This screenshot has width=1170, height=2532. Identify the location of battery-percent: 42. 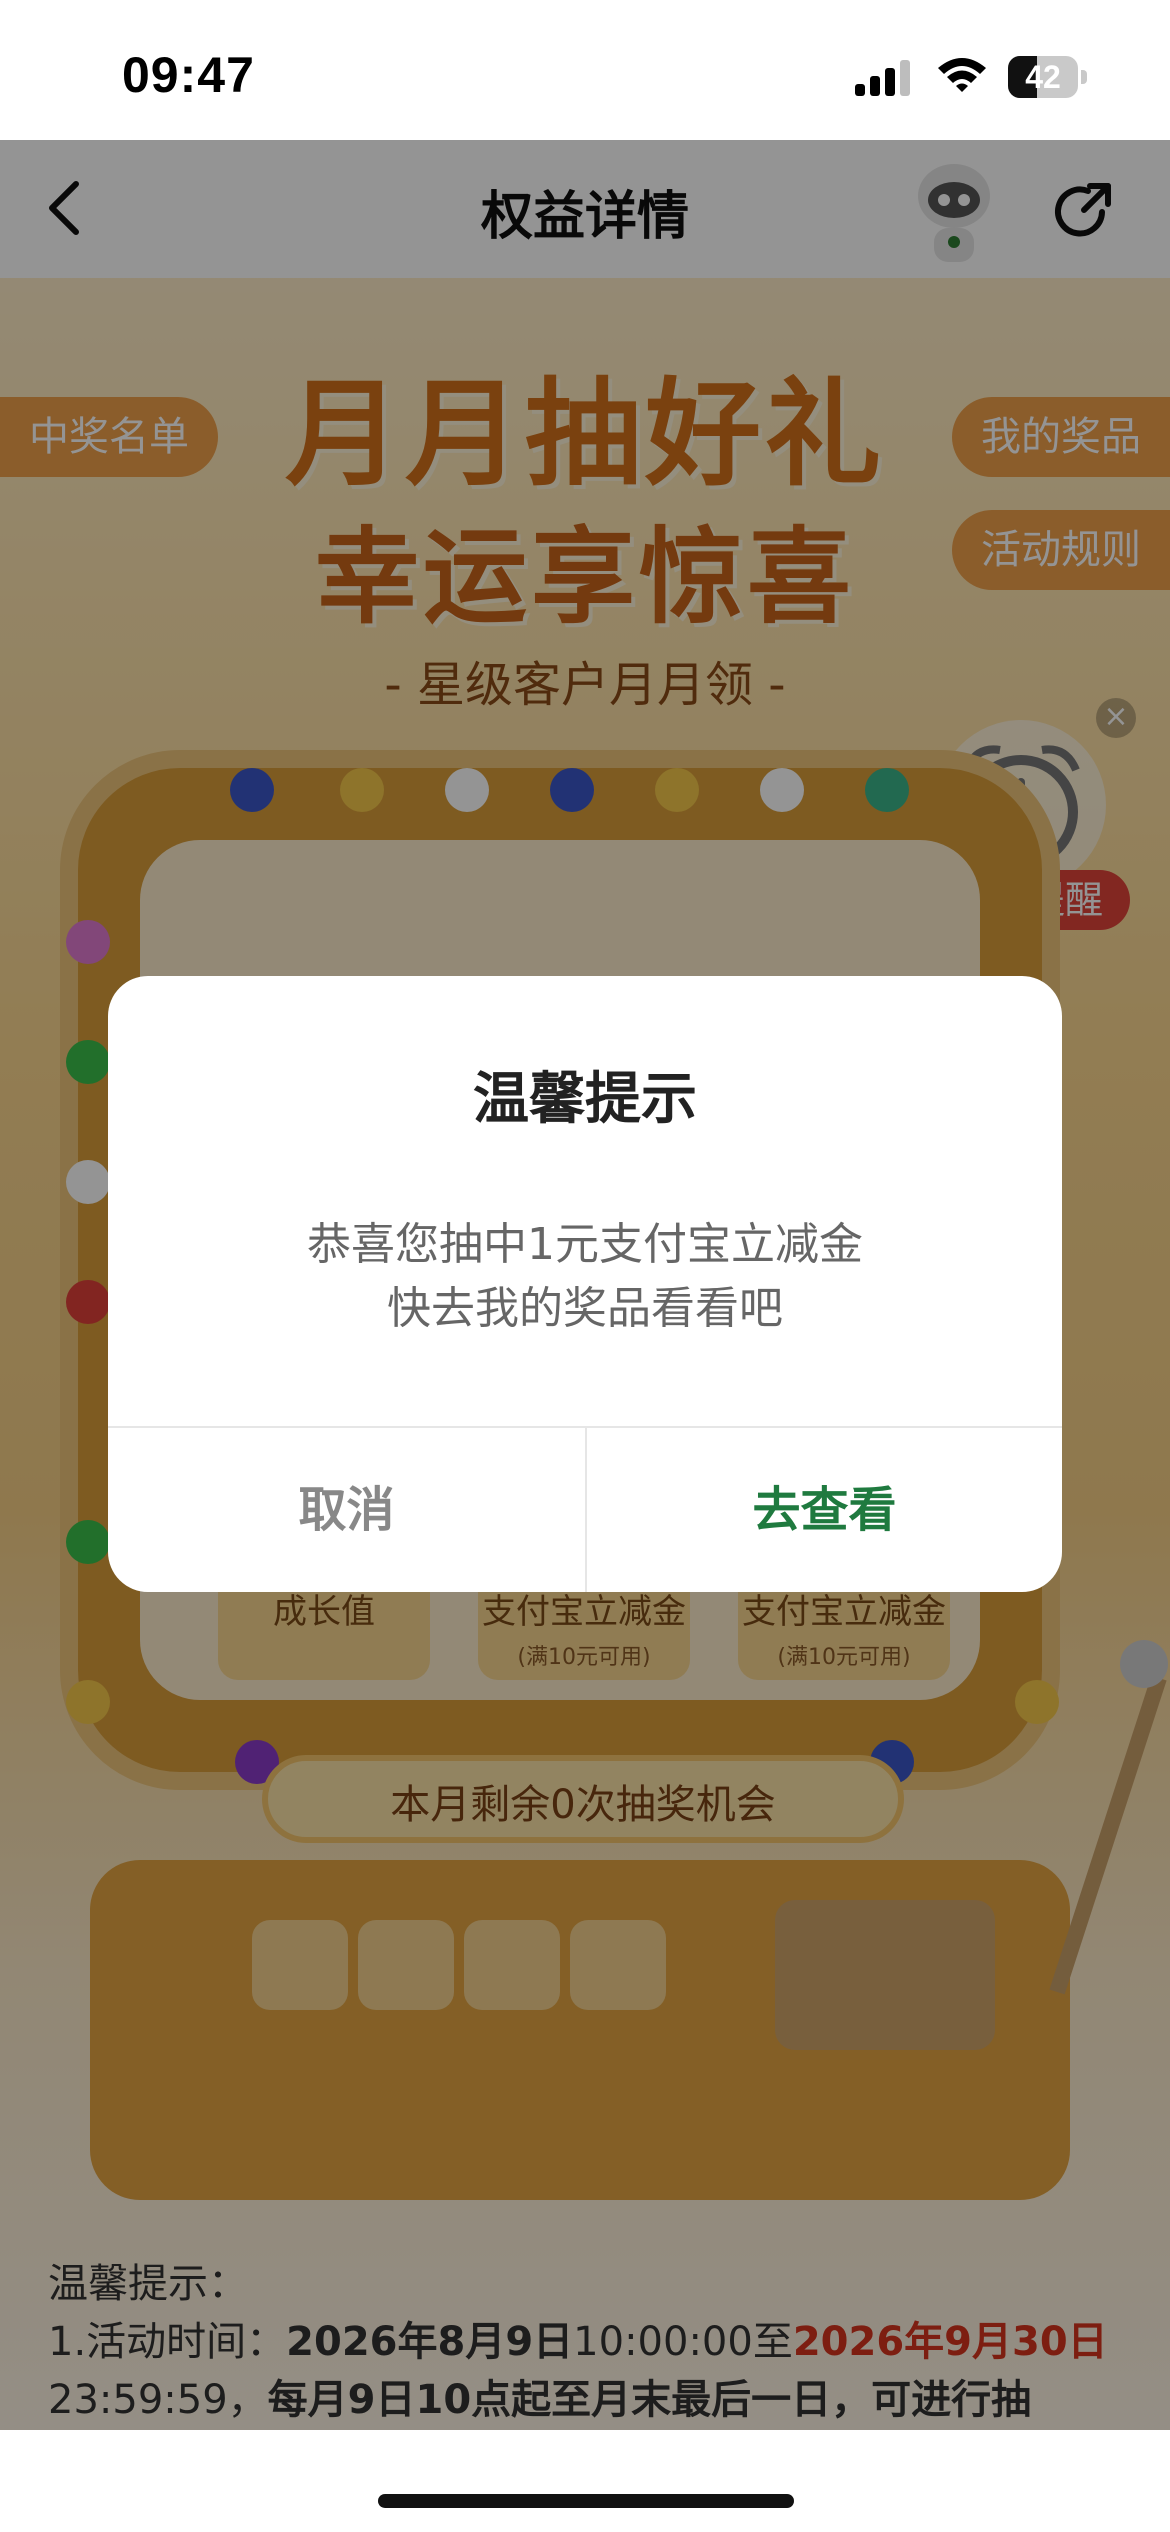
(1043, 77).